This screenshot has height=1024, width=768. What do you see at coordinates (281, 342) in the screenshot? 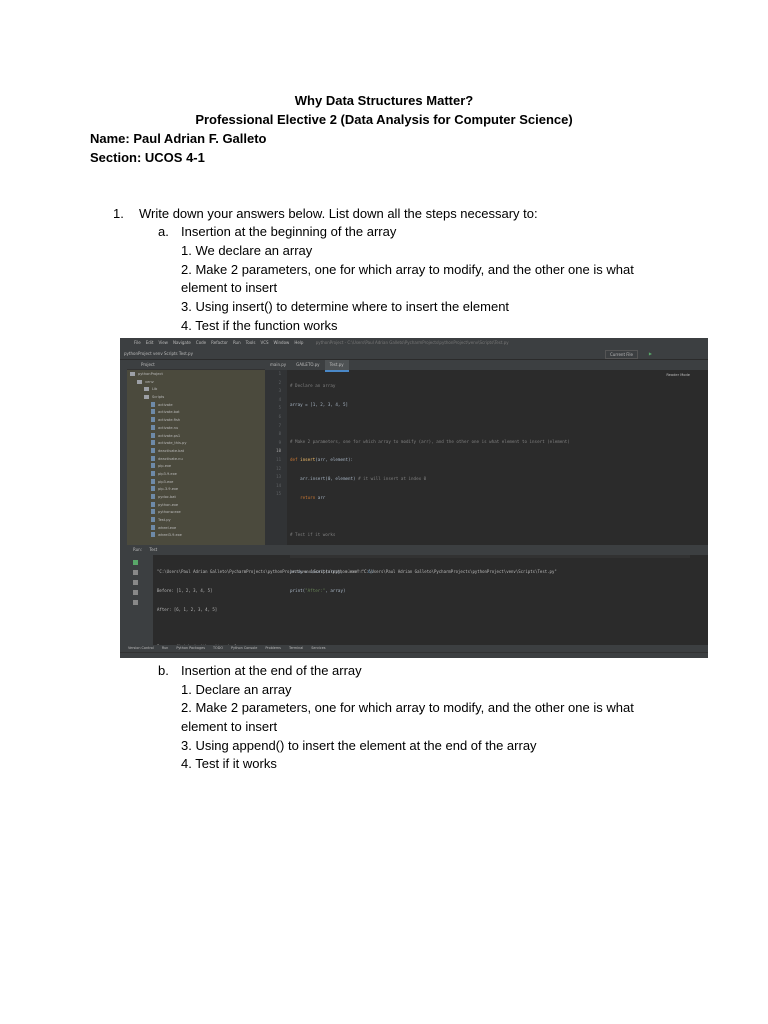
I see `menu-window: Window` at bounding box center [281, 342].